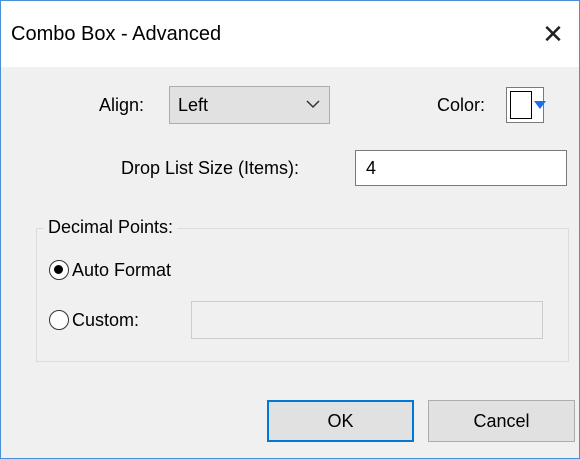  I want to click on color-picker-button, so click(526, 105).